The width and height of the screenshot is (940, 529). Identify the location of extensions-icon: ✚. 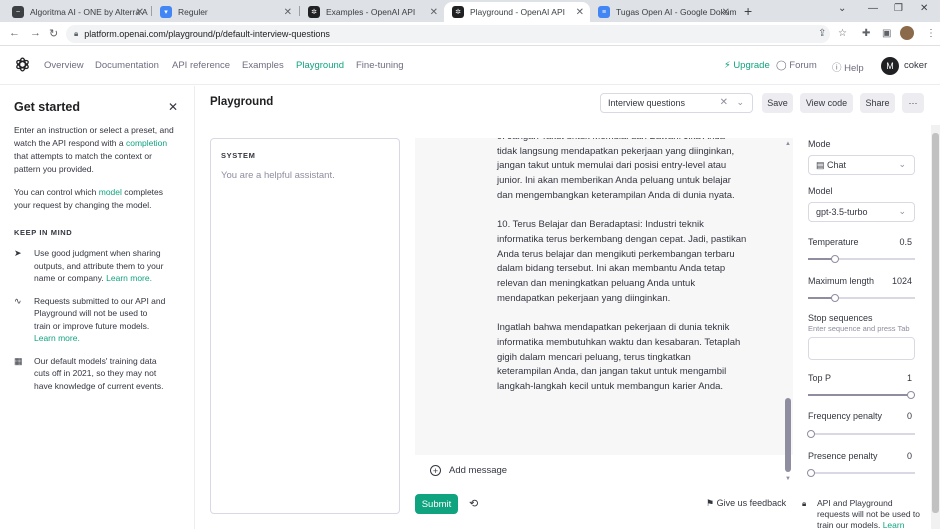
(866, 33).